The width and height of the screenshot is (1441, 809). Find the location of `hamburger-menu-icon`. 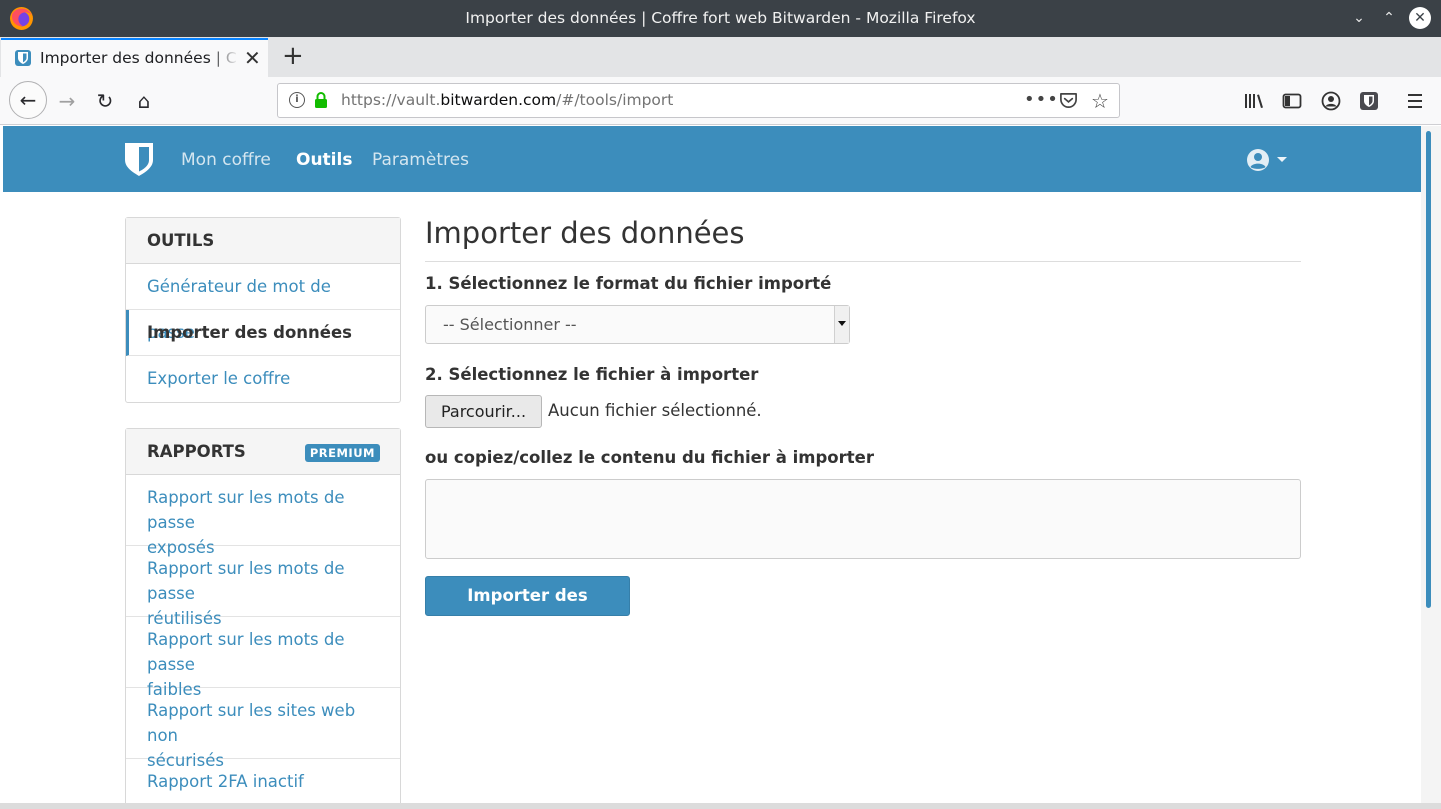

hamburger-menu-icon is located at coordinates (1416, 101).